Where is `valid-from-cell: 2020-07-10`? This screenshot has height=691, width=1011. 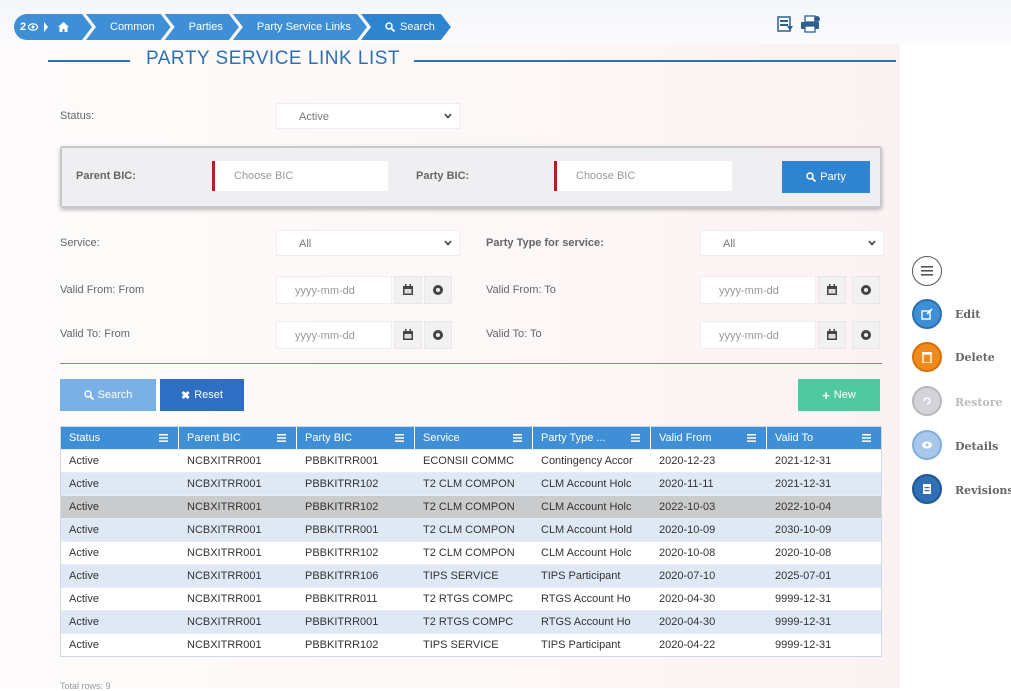
valid-from-cell: 2020-07-10 is located at coordinates (687, 576).